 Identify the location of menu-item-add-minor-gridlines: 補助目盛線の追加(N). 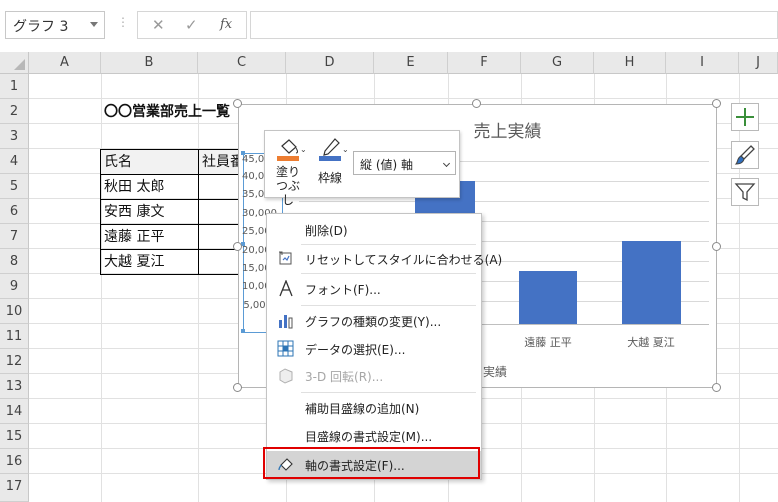
(374, 407).